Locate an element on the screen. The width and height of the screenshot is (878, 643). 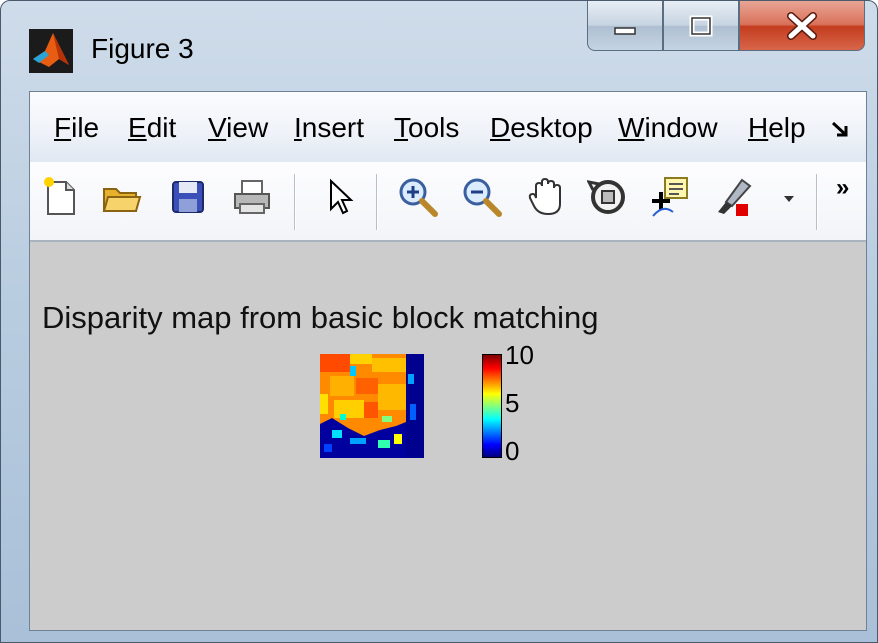
minimize-button is located at coordinates (625, 26).